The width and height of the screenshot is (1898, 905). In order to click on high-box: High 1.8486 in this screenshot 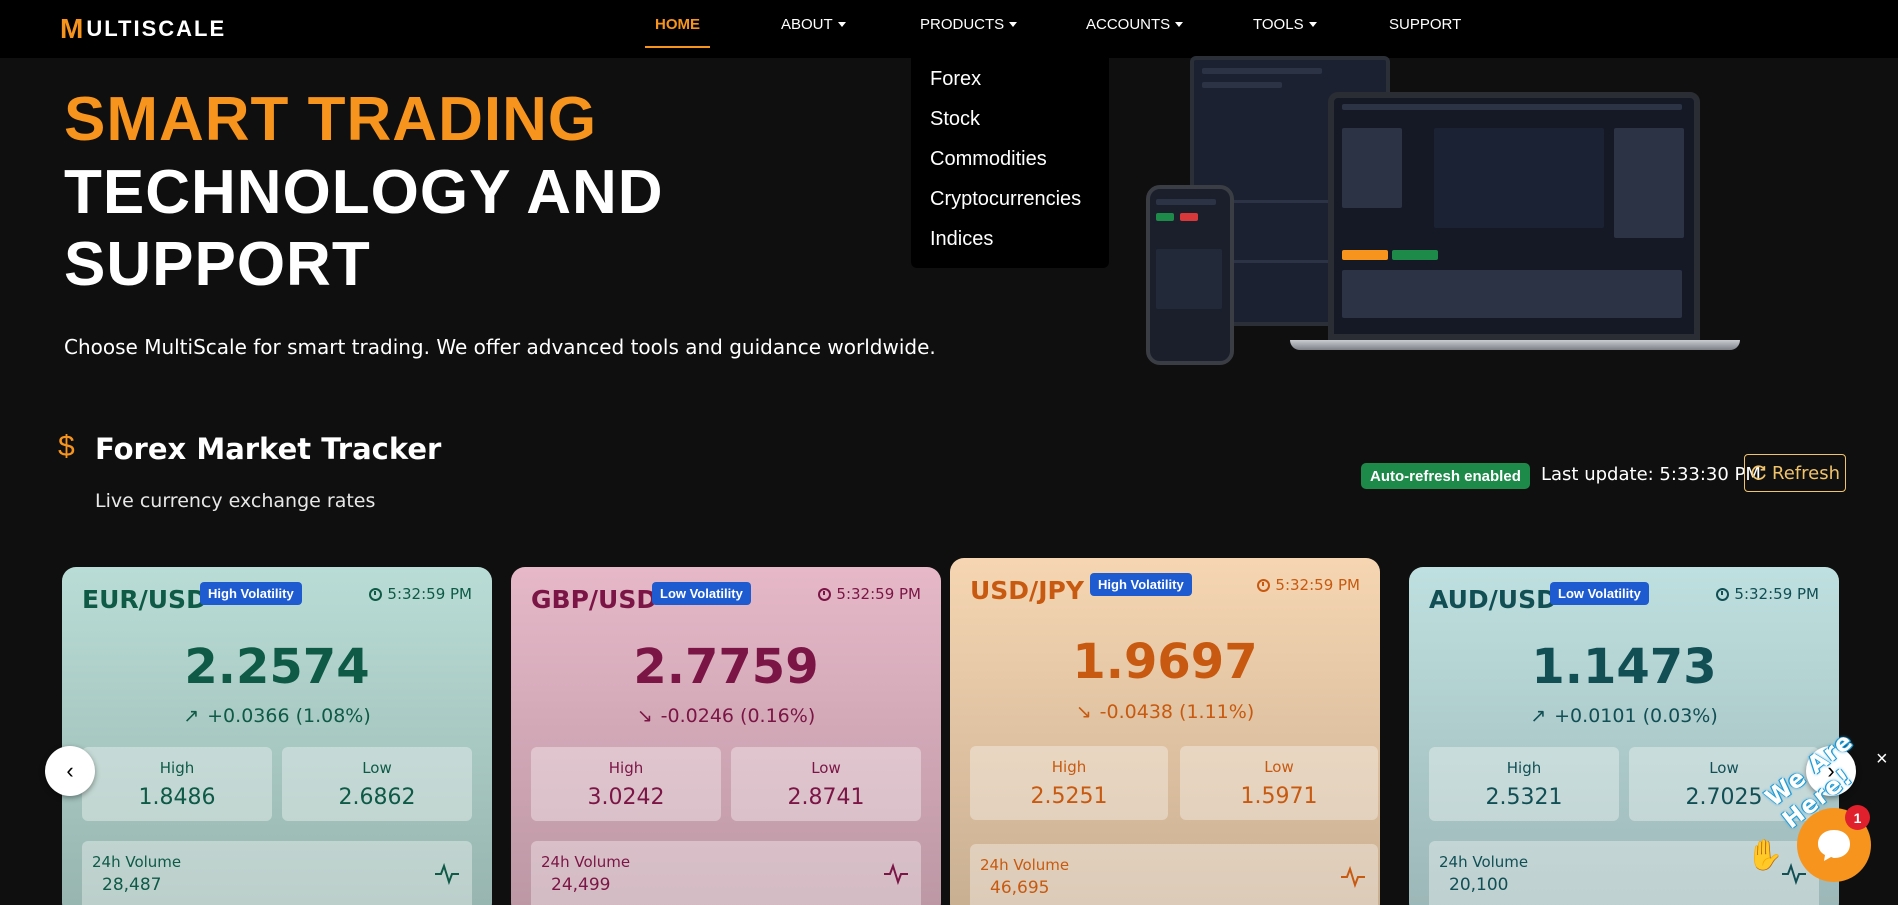, I will do `click(177, 784)`.